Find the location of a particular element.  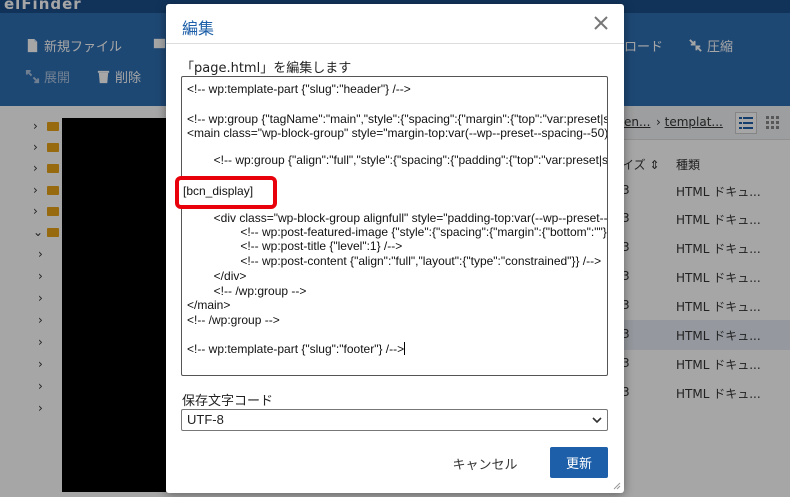

text-caret is located at coordinates (405, 348).